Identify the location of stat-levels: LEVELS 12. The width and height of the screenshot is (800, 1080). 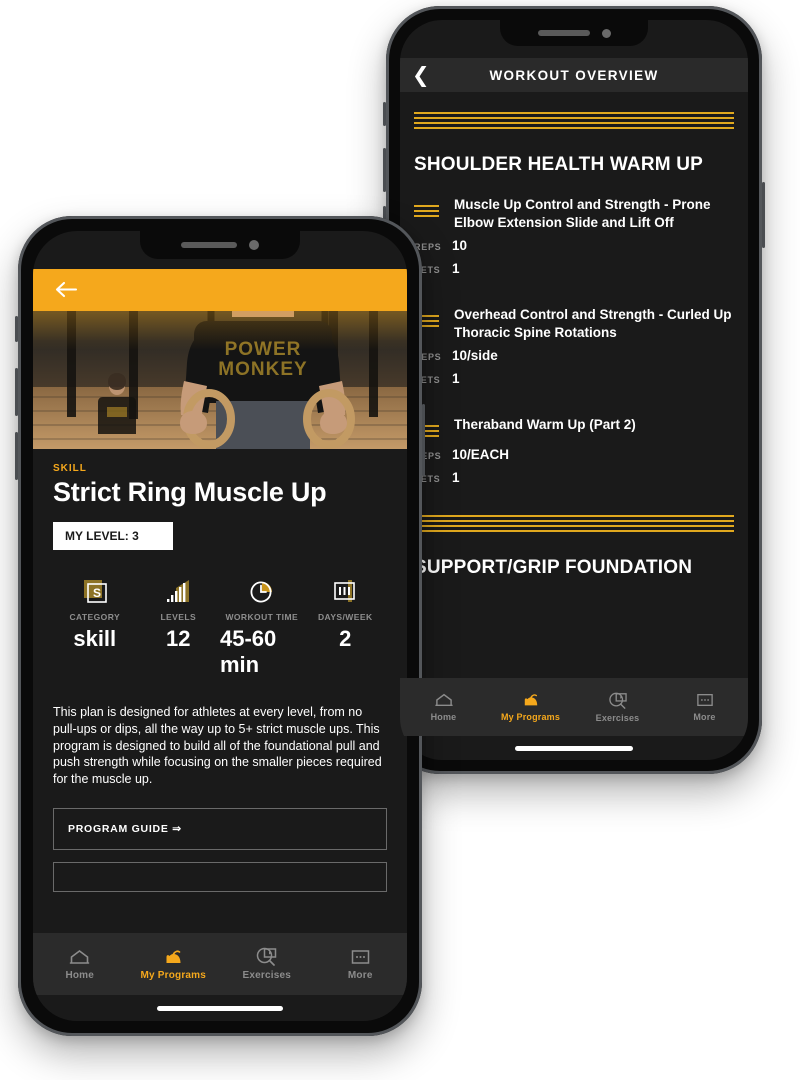
(179, 627).